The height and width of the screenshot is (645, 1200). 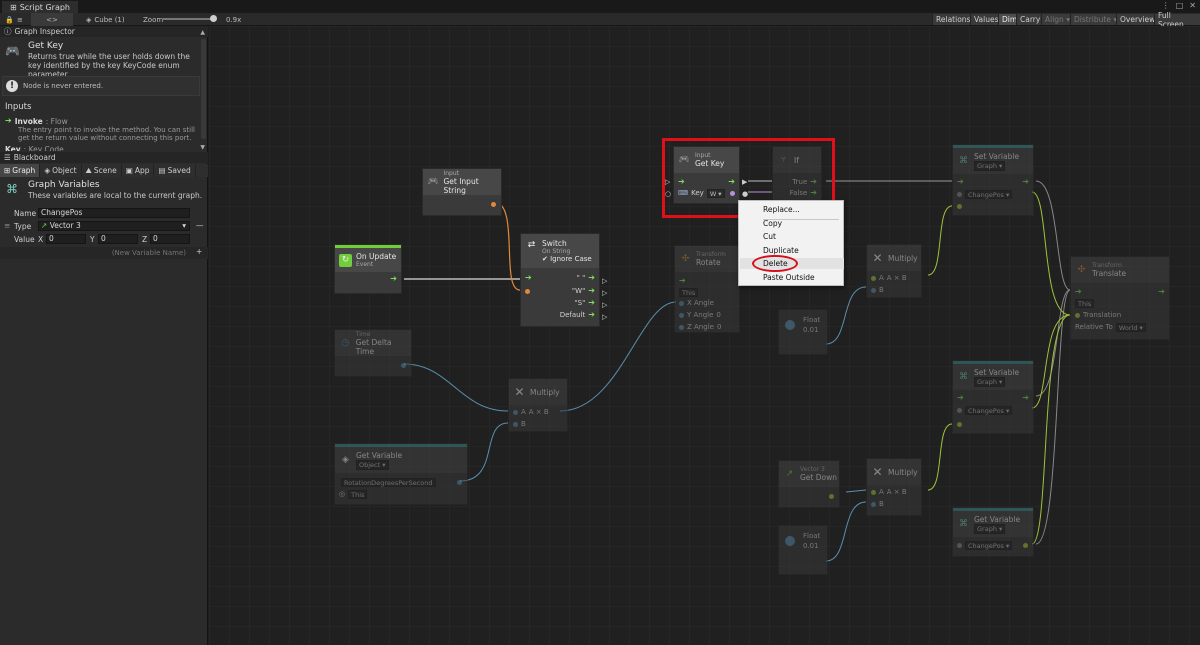 What do you see at coordinates (772, 223) in the screenshot?
I see `menu-item-copy: Copy` at bounding box center [772, 223].